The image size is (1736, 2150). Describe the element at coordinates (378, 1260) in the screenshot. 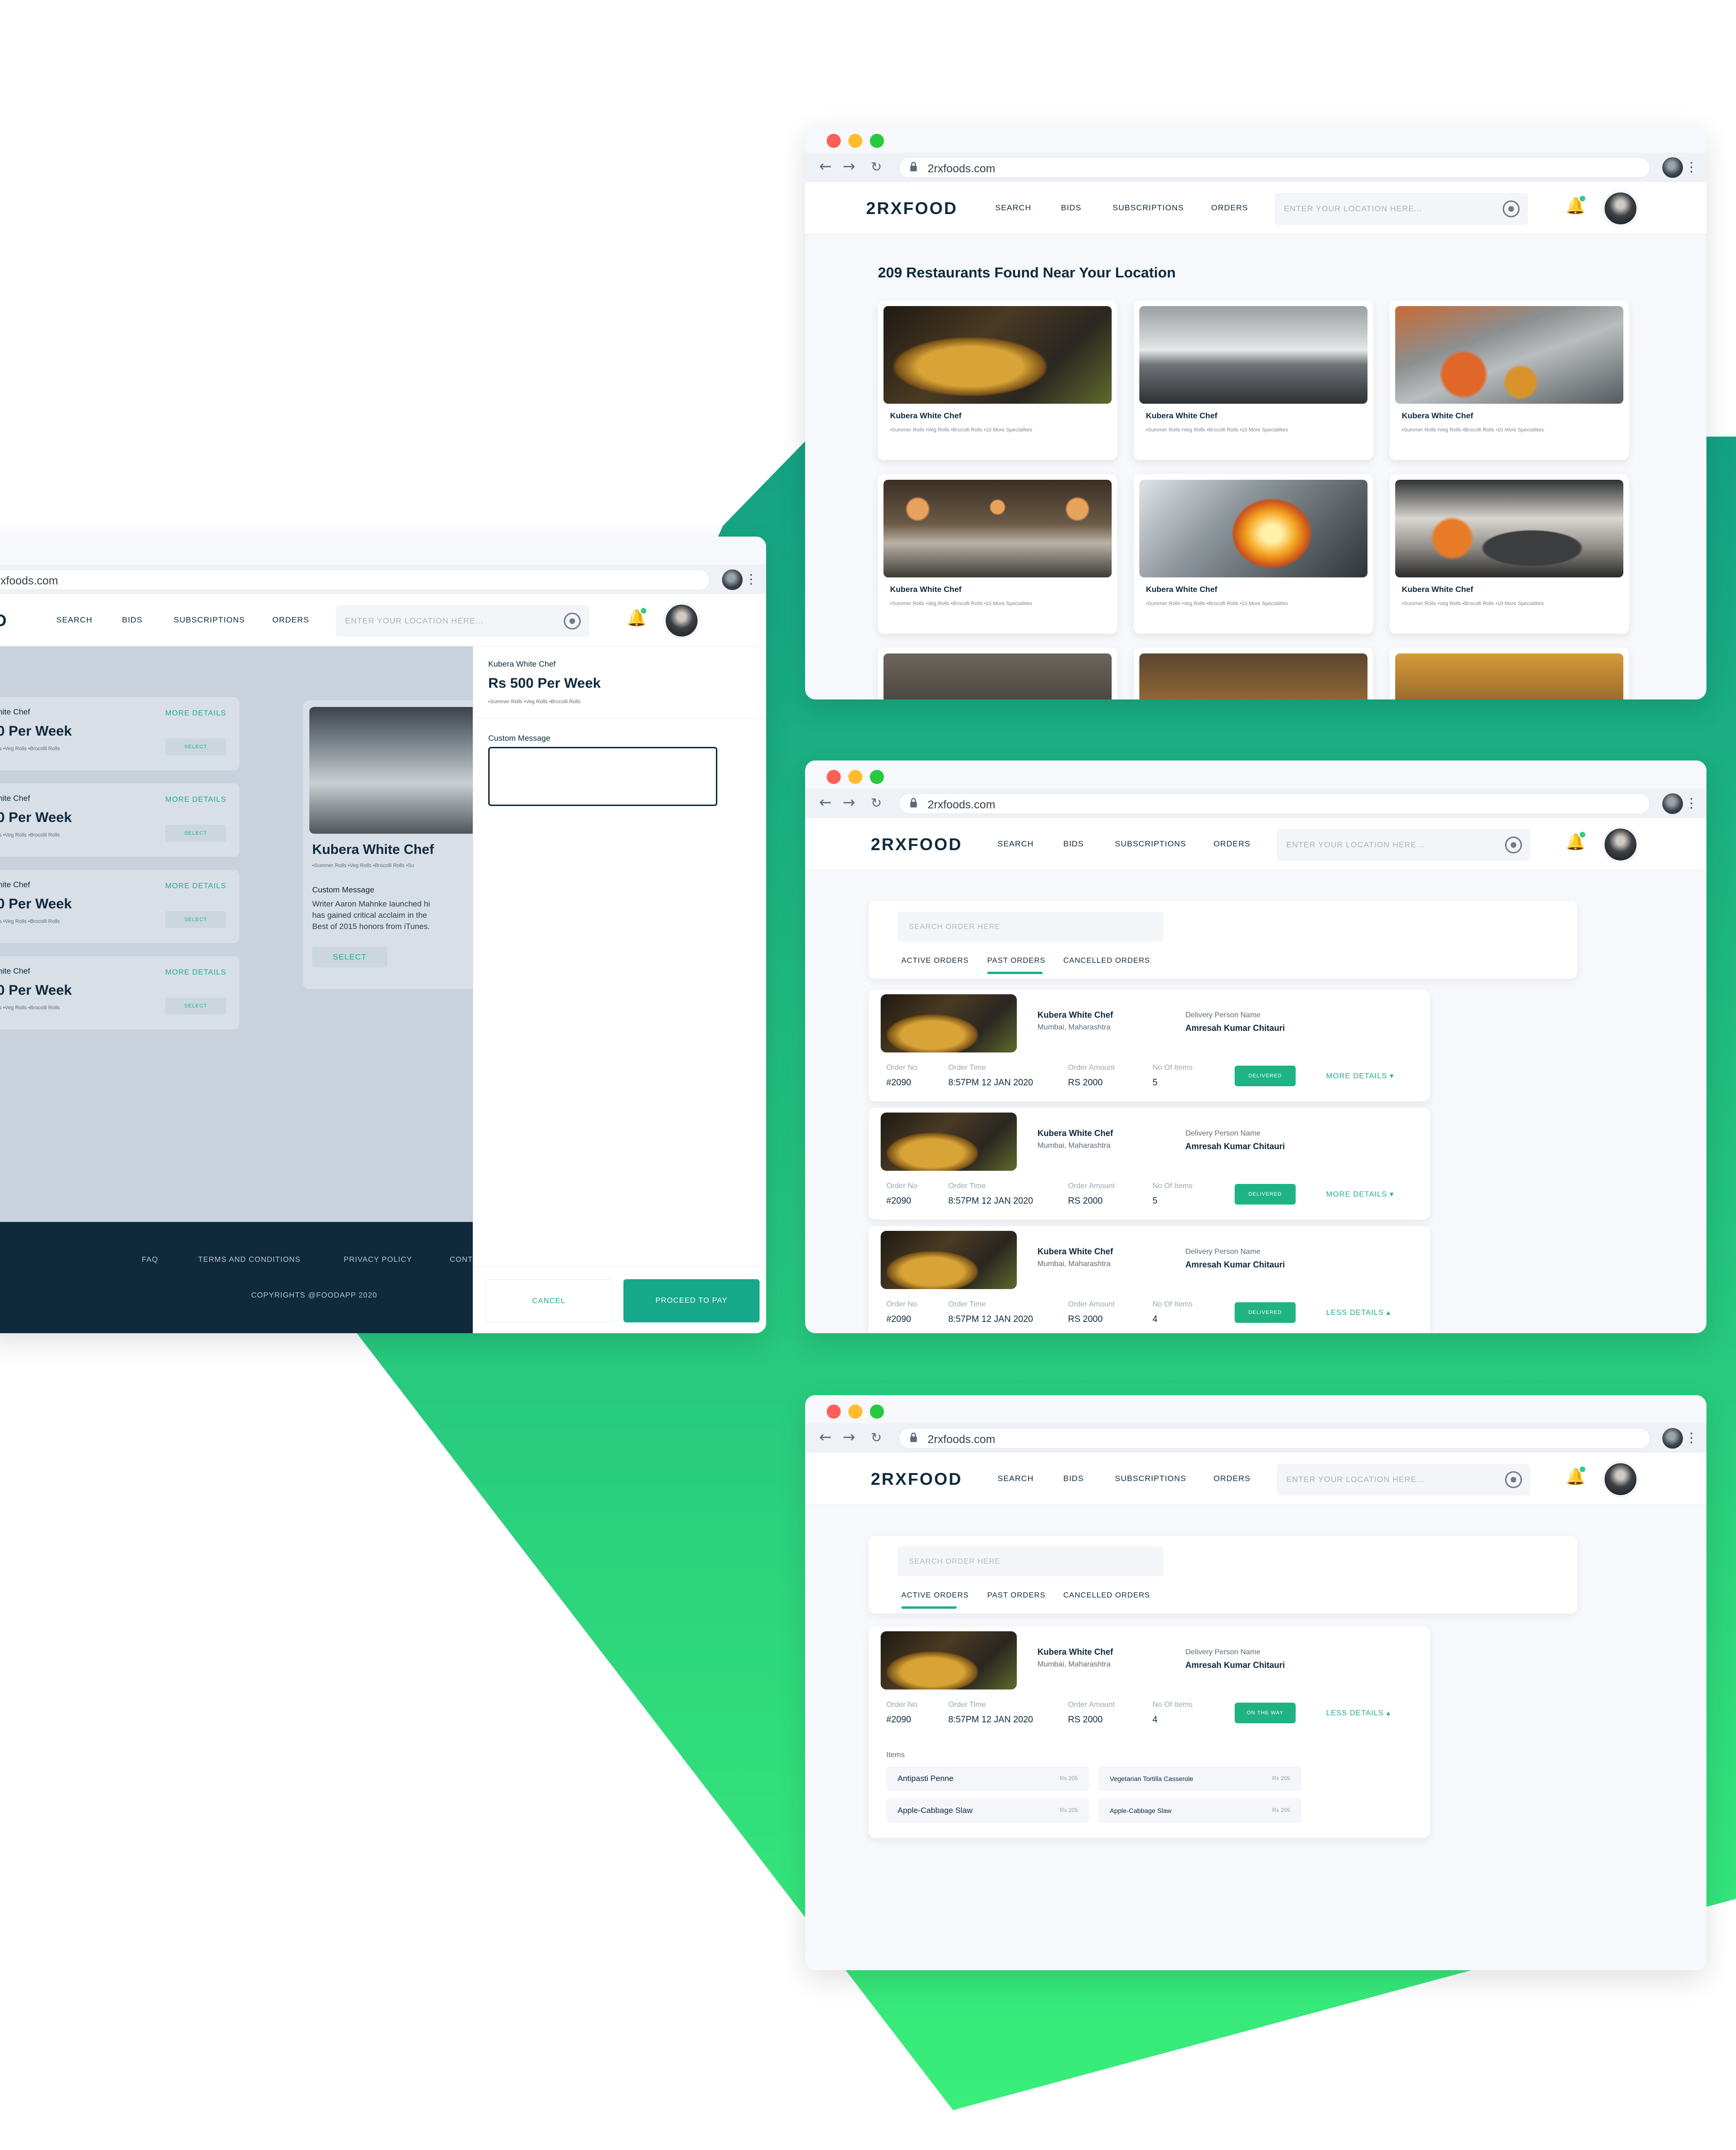

I see `footer-privacy: PRIVACY POLICY` at that location.